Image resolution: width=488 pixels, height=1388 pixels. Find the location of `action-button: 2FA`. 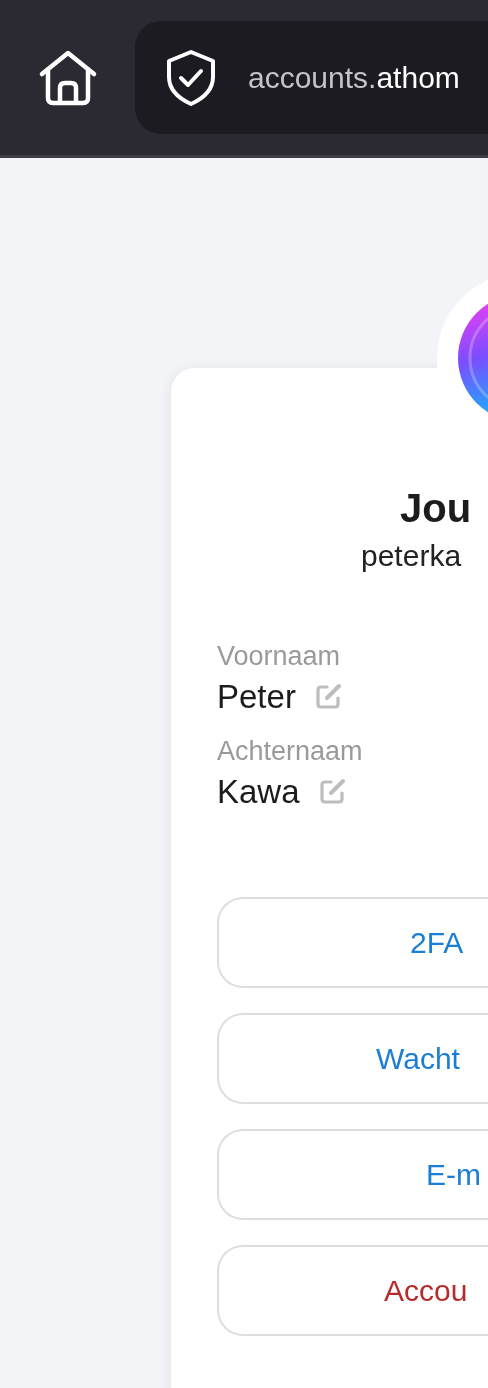

action-button: 2FA is located at coordinates (352, 942).